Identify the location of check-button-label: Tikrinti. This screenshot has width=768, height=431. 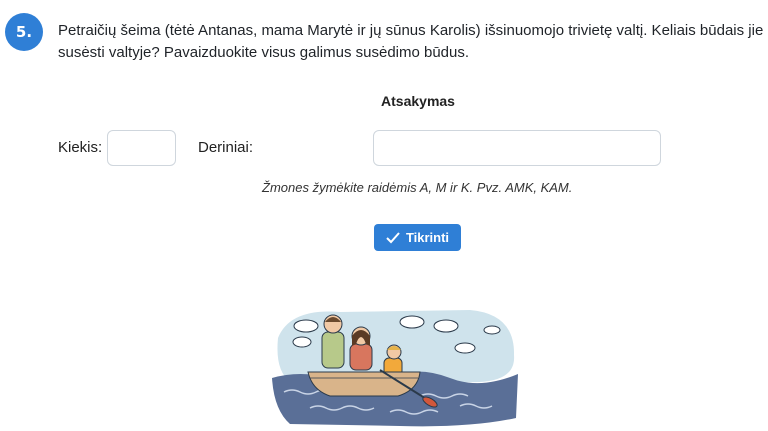
(427, 237).